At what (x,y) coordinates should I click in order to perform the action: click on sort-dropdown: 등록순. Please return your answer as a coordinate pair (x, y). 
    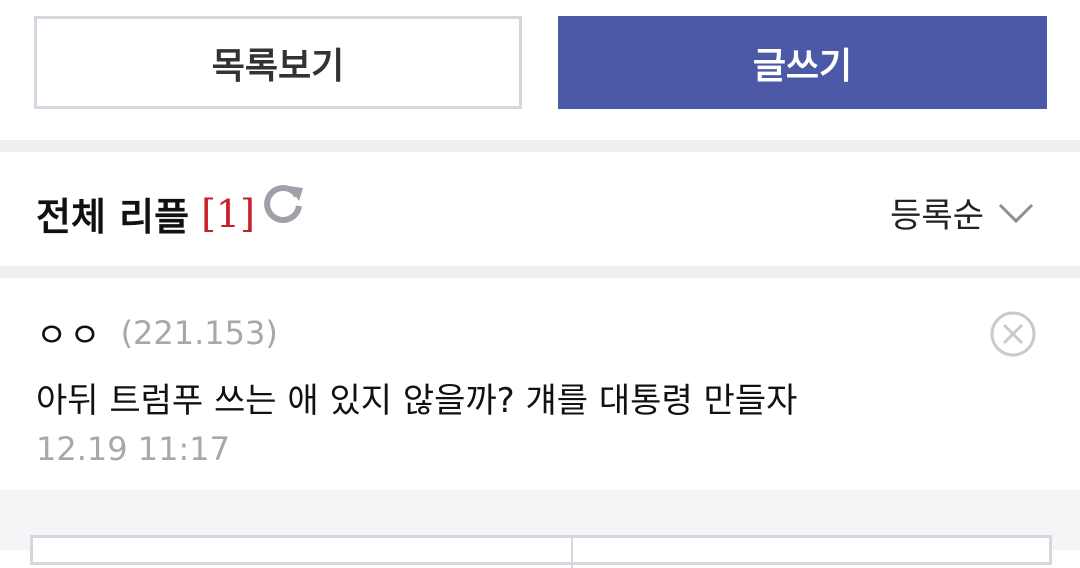
    Looking at the image, I should click on (962, 212).